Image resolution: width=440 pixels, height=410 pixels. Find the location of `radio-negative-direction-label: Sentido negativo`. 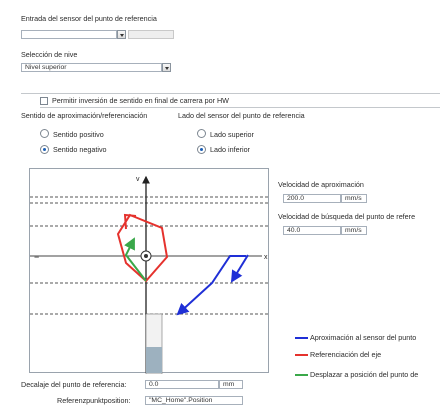

radio-negative-direction-label: Sentido negativo is located at coordinates (80, 149).